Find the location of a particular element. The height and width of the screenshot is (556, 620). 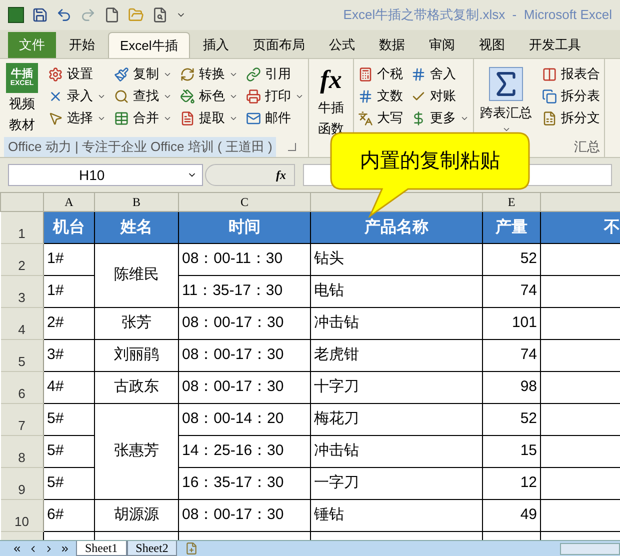

ribbon-tab: 页面布局 is located at coordinates (279, 45).